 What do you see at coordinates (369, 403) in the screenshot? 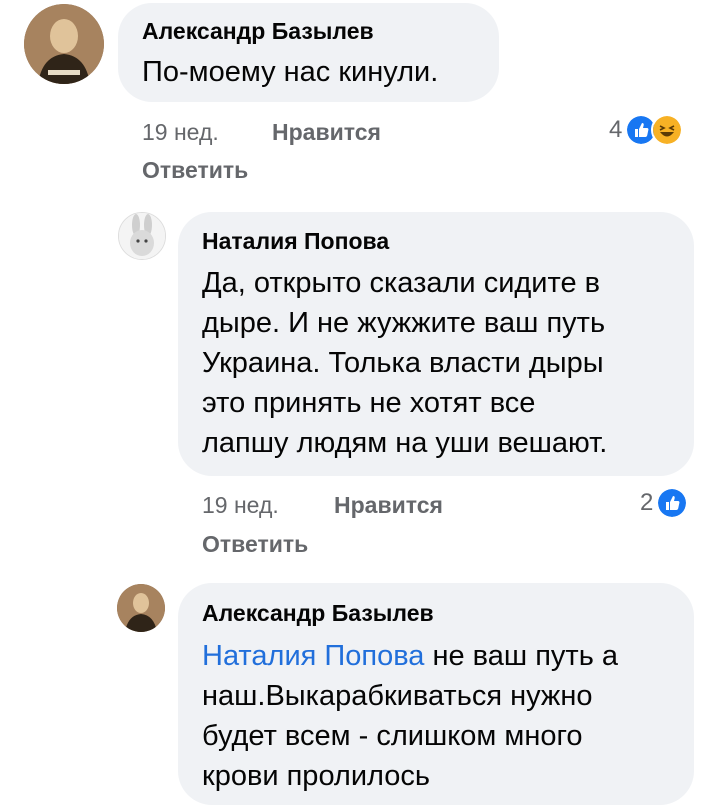
I see `comment-text-line: это принять не хотят все` at bounding box center [369, 403].